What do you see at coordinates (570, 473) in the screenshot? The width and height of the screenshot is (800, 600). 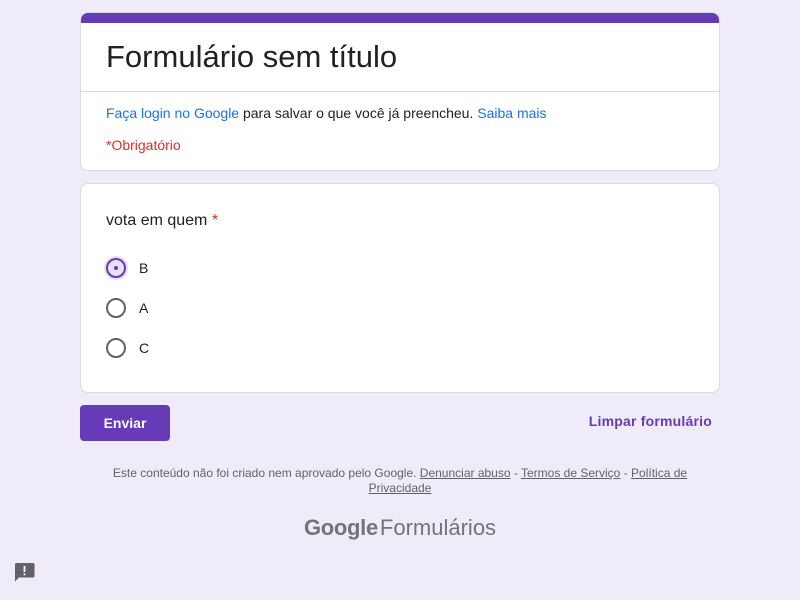 I see `terms-link: Termos de Serviço` at bounding box center [570, 473].